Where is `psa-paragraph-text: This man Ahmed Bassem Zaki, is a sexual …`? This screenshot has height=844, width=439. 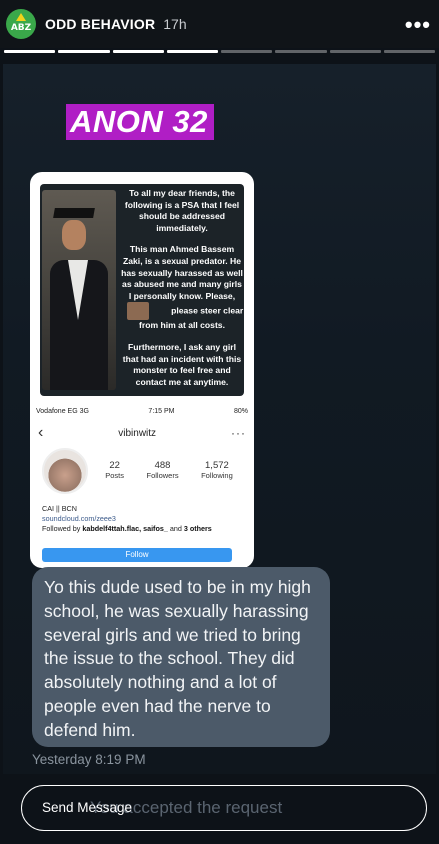 psa-paragraph-text: This man Ahmed Bassem Zaki, is a sexual … is located at coordinates (182, 272).